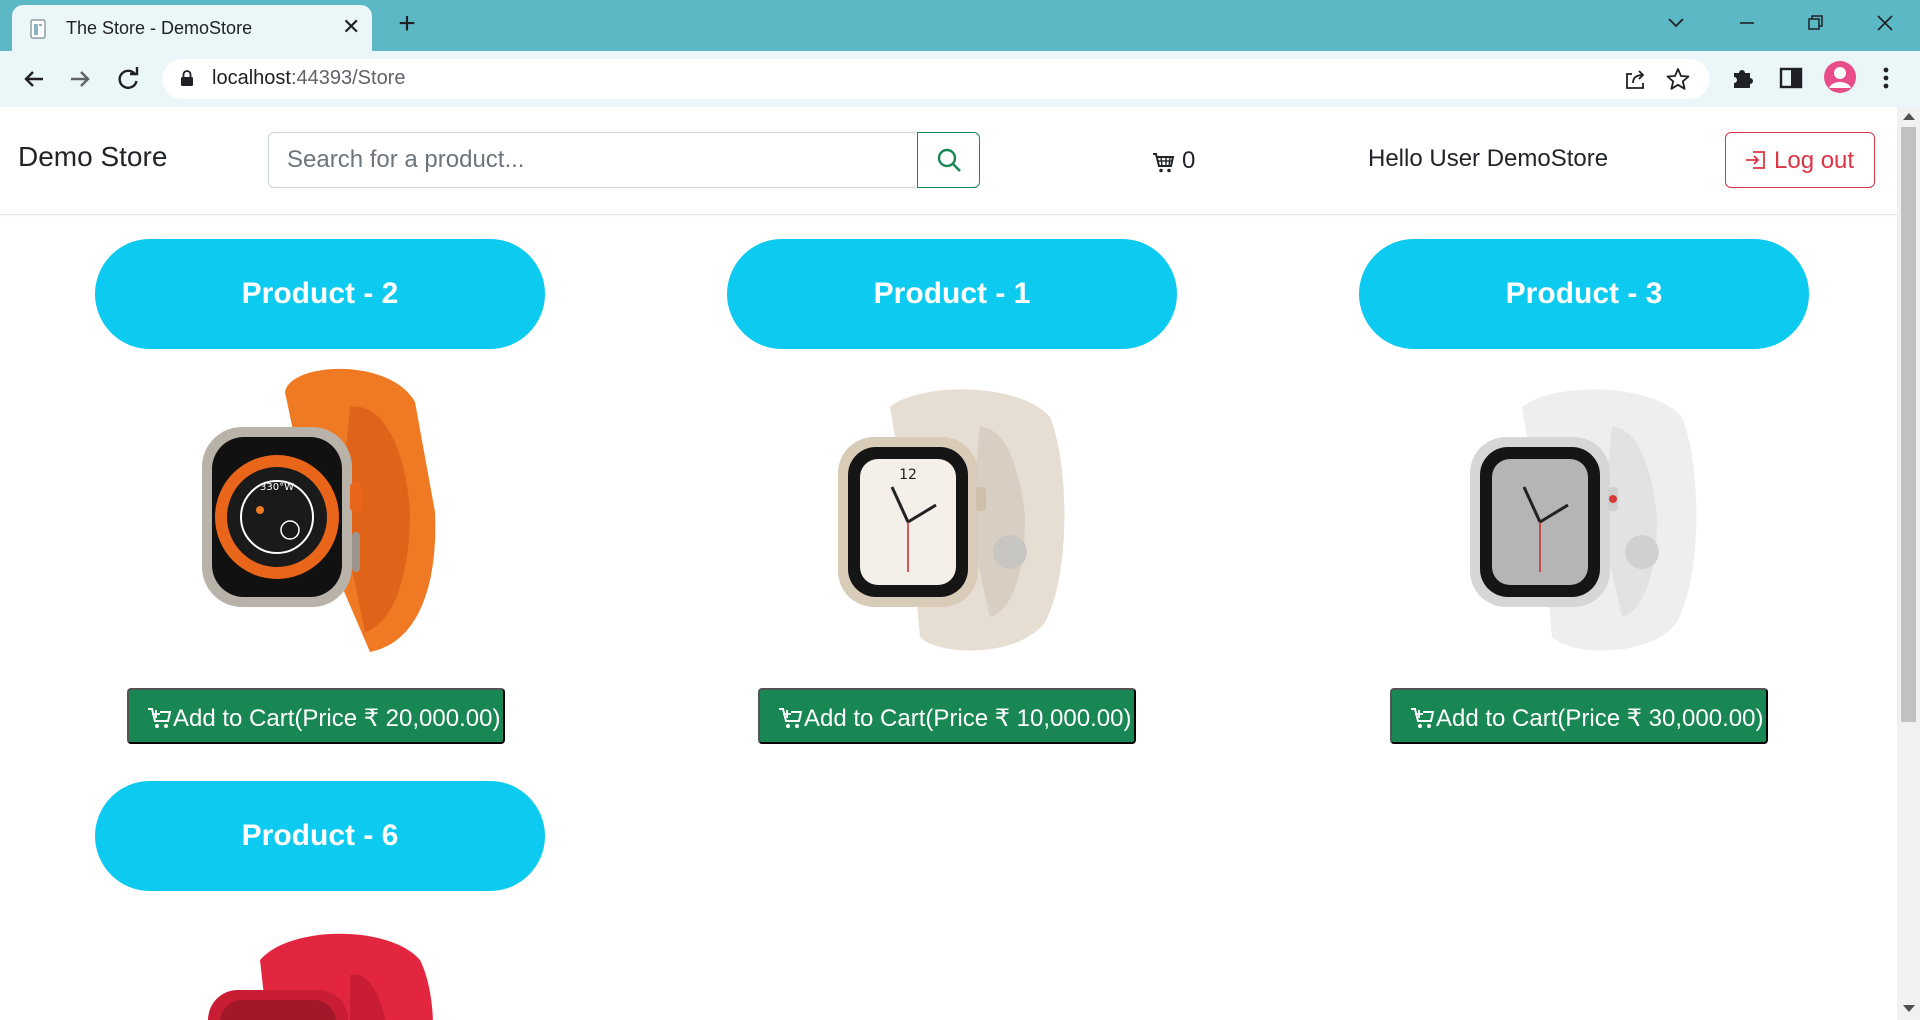 The height and width of the screenshot is (1020, 1920). What do you see at coordinates (1755, 160) in the screenshot?
I see `logout-icon` at bounding box center [1755, 160].